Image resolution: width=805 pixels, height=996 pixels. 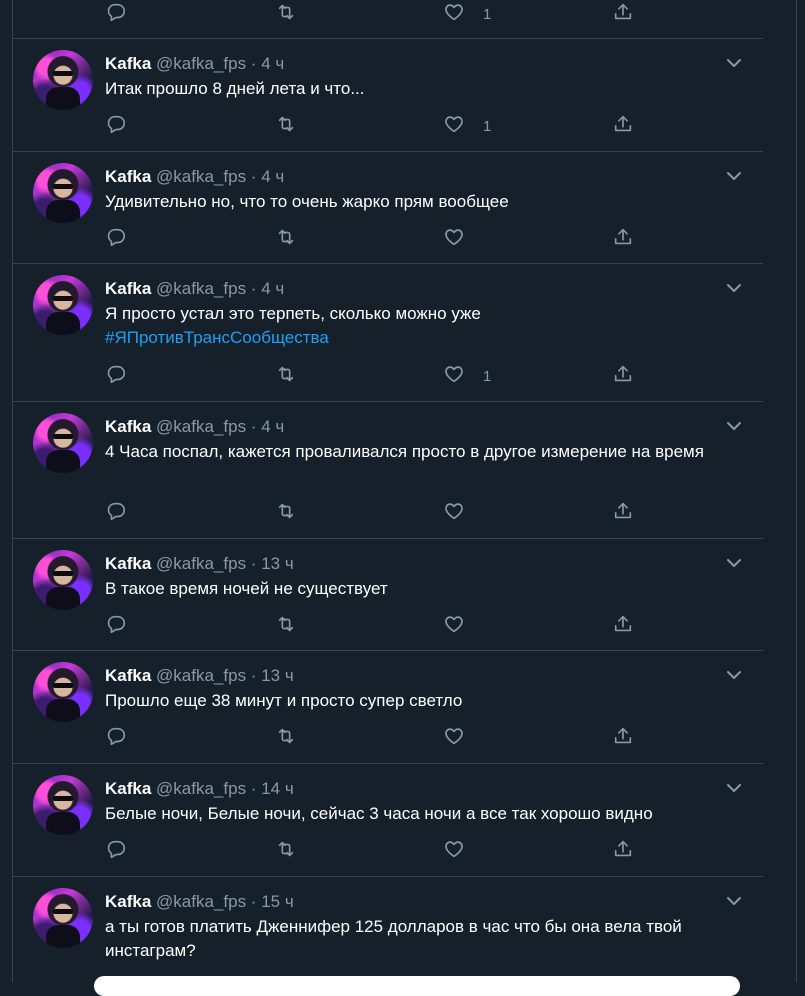 What do you see at coordinates (388, 19) in the screenshot?
I see `tweet-partial: 1` at bounding box center [388, 19].